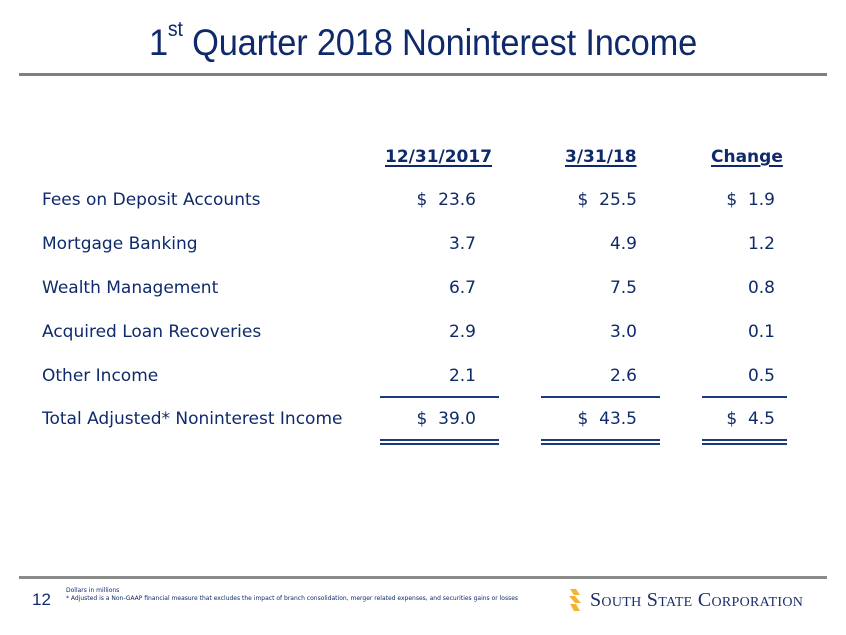  I want to click on cell-3-31-18: 4.9, so click(623, 244).